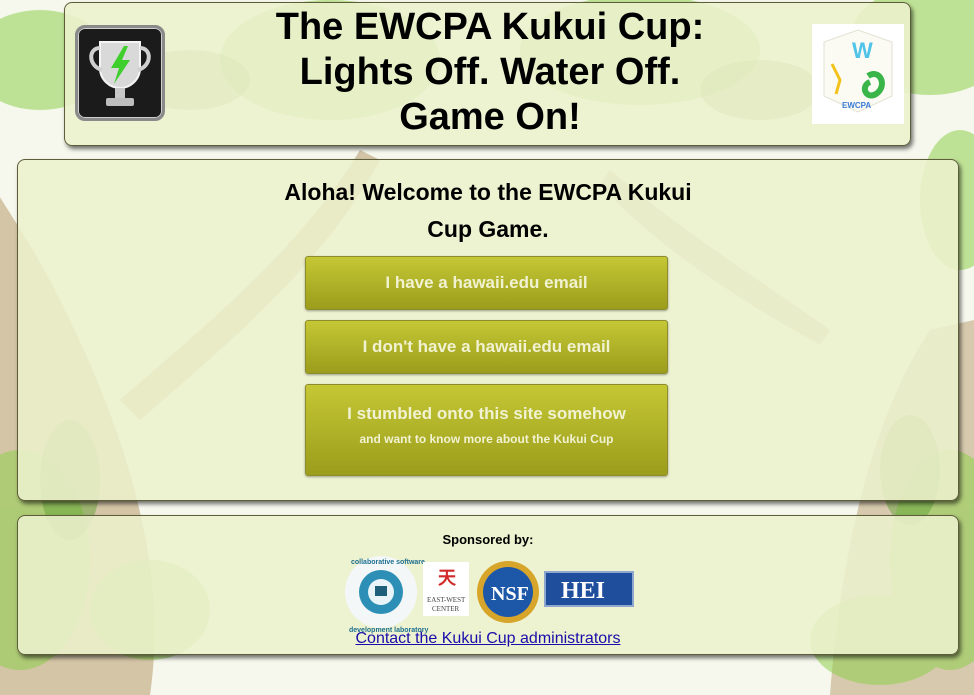 The image size is (974, 695). I want to click on svg-text: W, so click(862, 50).